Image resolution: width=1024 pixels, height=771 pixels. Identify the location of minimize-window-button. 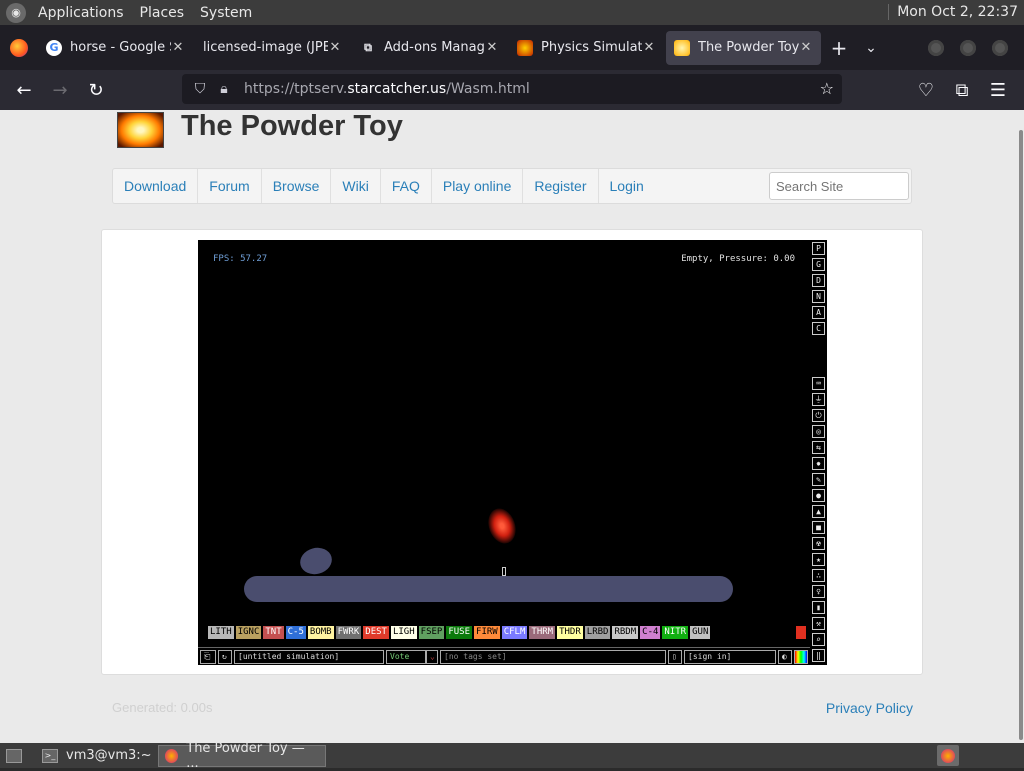
(936, 47).